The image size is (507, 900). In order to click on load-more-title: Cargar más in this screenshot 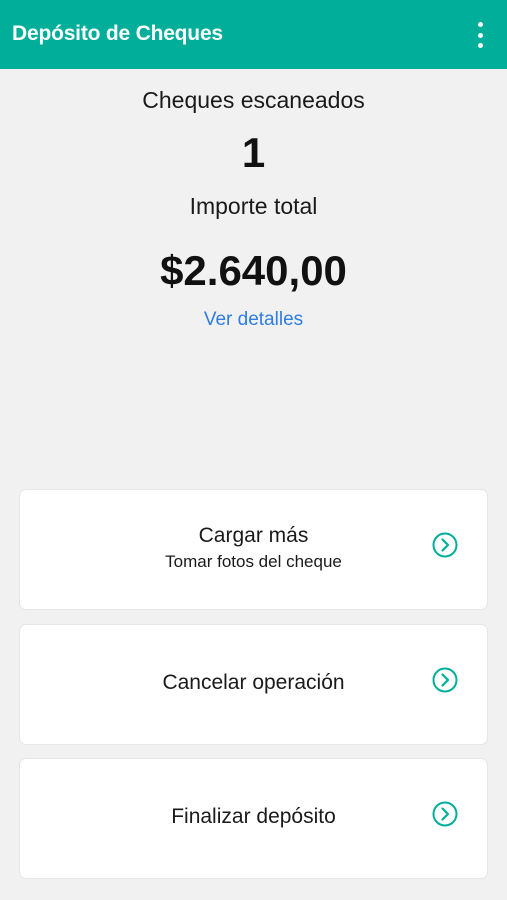, I will do `click(253, 535)`.